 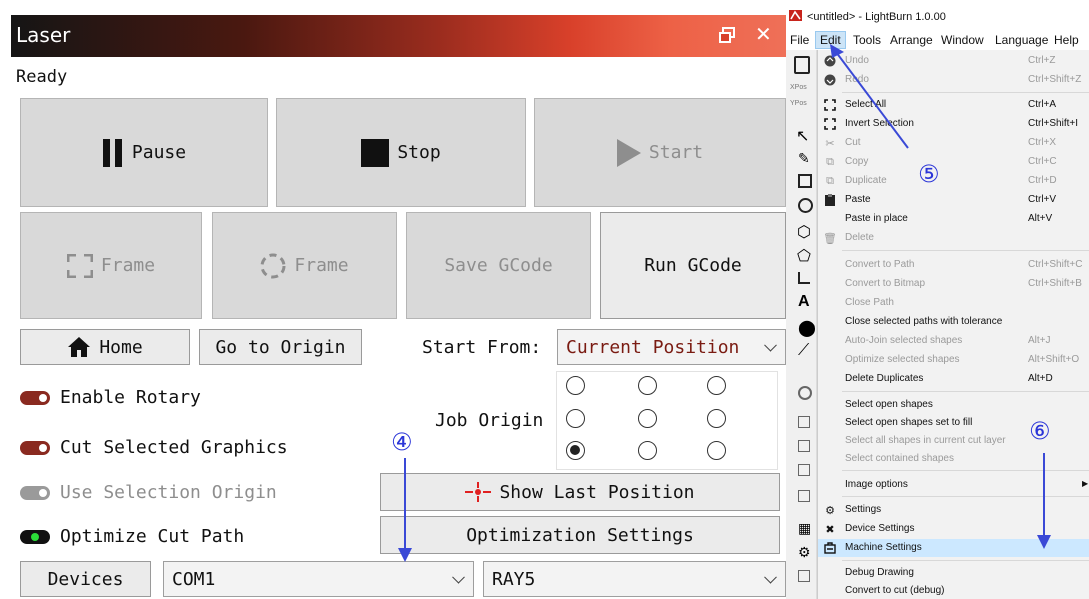 What do you see at coordinates (953, 341) in the screenshot?
I see `menu-item-auto-join: Auto-Join selected shapes Alt+J` at bounding box center [953, 341].